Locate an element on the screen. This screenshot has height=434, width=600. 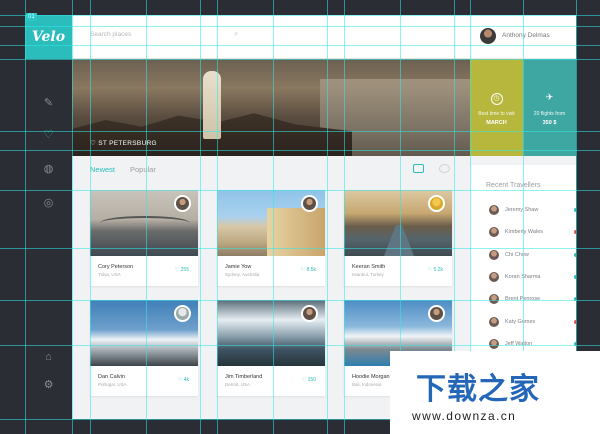
user-avatar is located at coordinates (488, 36).